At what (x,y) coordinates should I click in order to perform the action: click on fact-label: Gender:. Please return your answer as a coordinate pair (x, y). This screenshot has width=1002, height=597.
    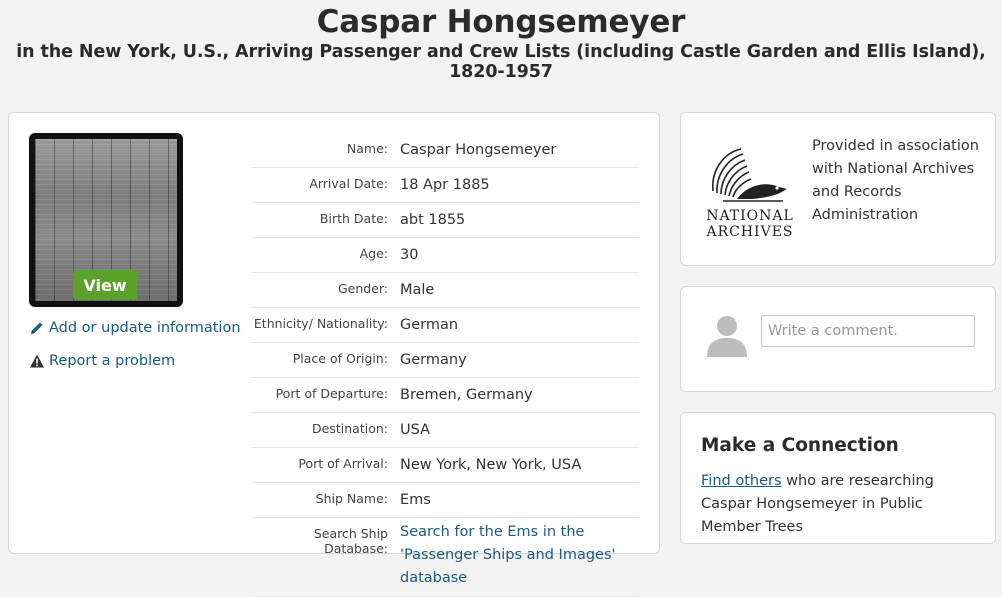
    Looking at the image, I should click on (362, 288).